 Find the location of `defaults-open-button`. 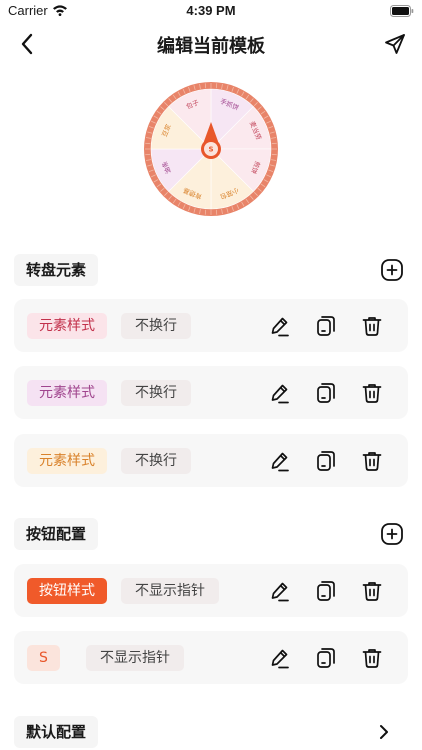

defaults-open-button is located at coordinates (384, 732).